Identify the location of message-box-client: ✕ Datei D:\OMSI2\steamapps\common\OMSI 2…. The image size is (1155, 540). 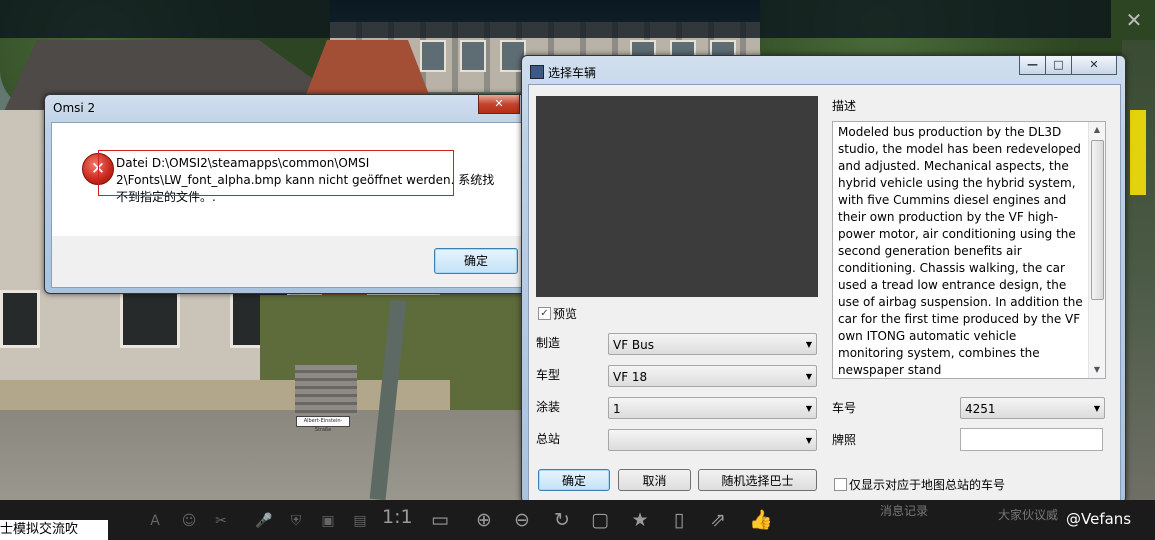
(286, 205).